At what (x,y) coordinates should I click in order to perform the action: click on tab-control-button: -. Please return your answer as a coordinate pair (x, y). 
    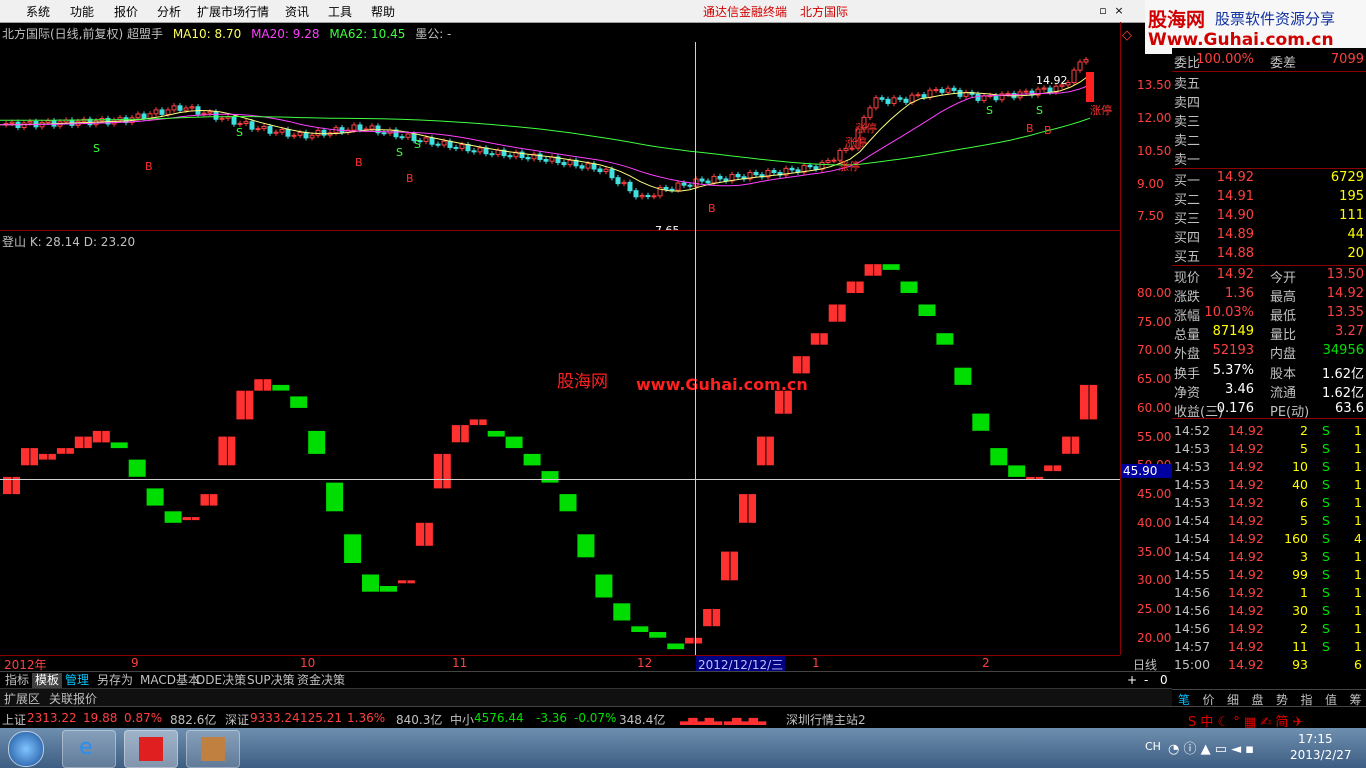
    Looking at the image, I should click on (1146, 680).